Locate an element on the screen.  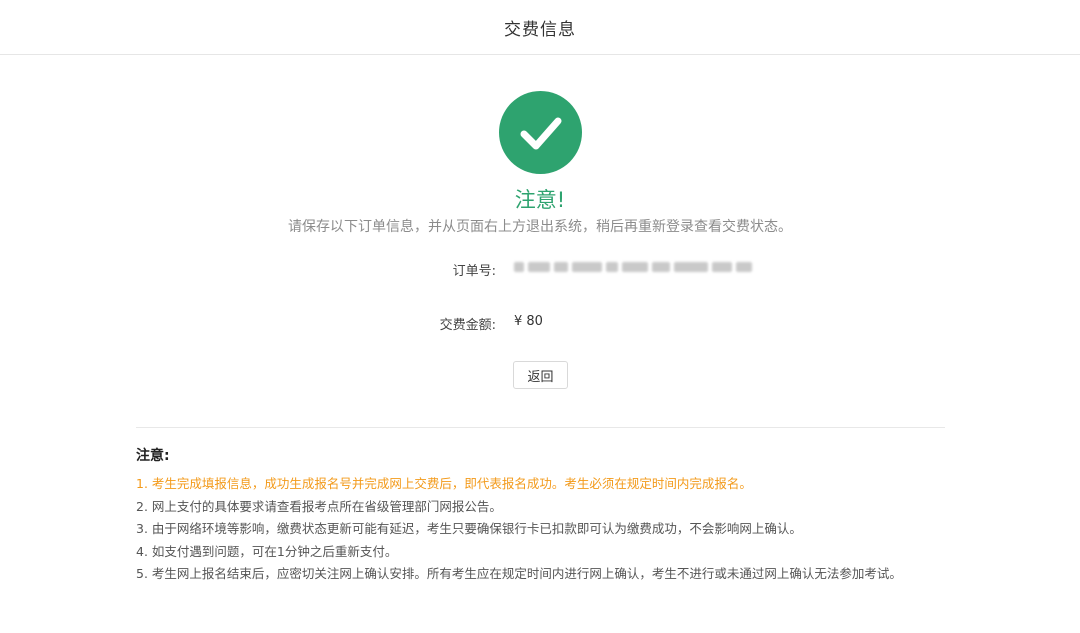
checkmark-icon is located at coordinates (540, 133).